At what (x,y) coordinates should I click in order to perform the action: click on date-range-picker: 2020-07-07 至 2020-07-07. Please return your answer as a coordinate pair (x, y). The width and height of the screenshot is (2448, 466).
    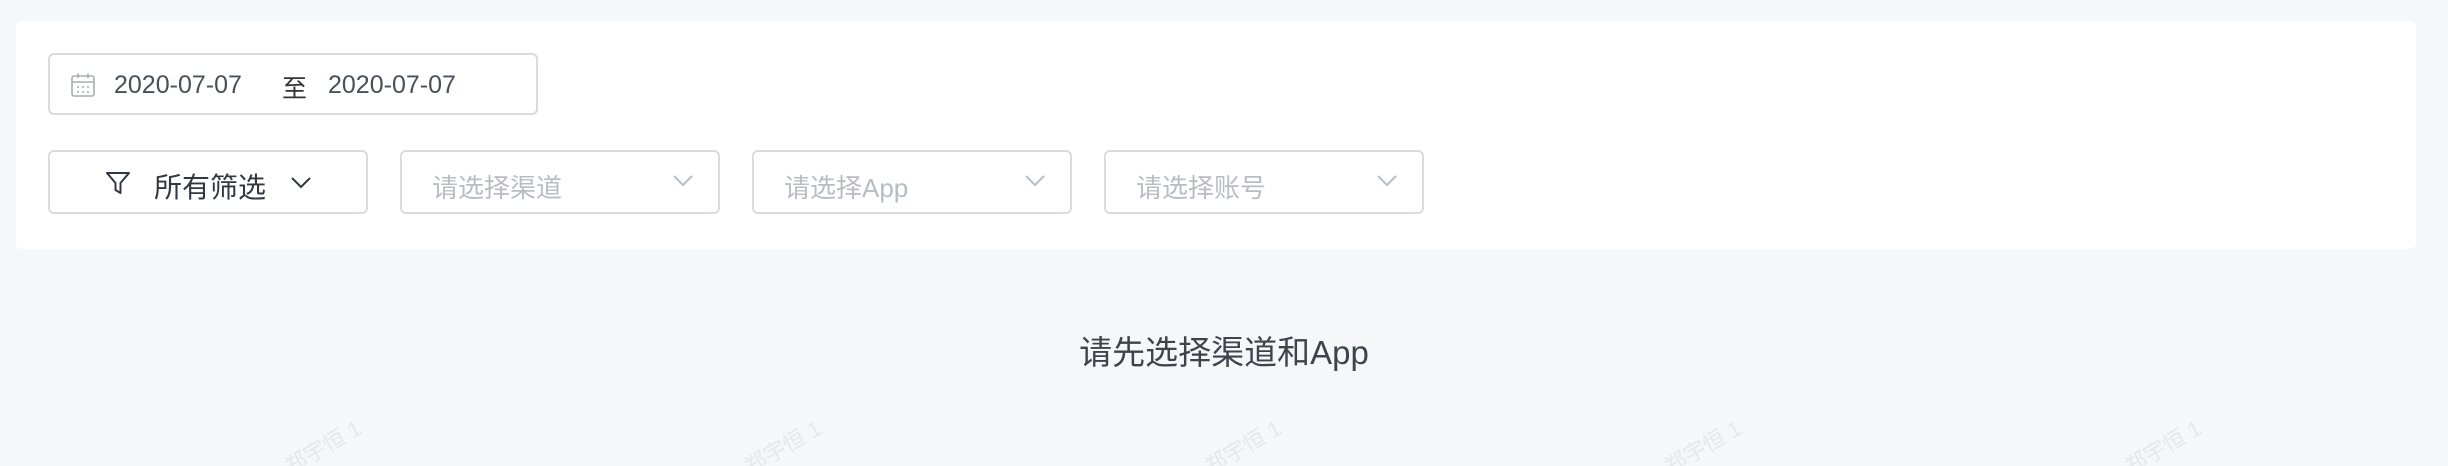
    Looking at the image, I should click on (293, 84).